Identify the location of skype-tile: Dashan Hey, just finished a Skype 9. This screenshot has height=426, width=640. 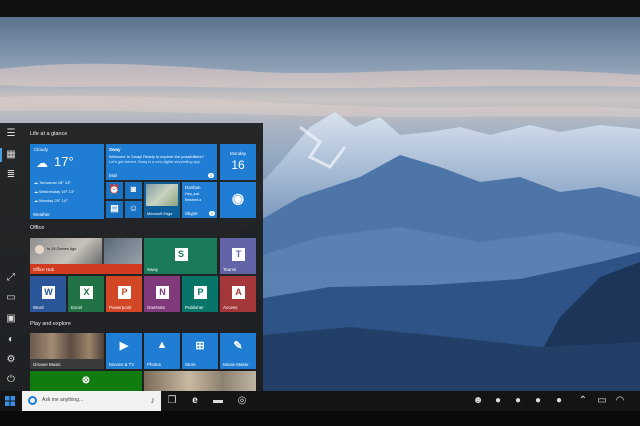
(199, 200).